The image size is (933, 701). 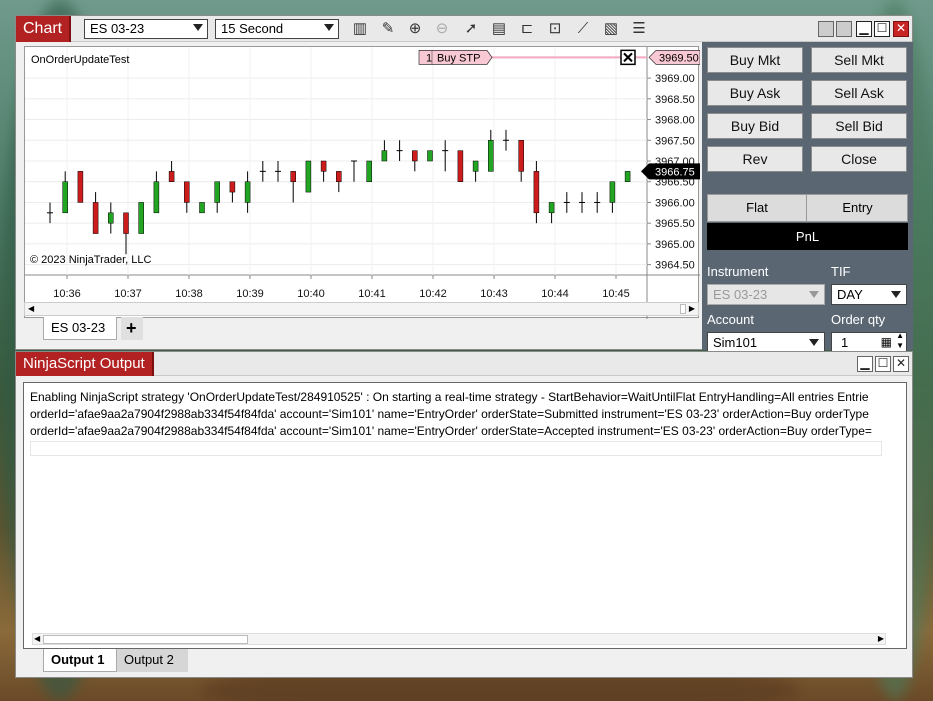 What do you see at coordinates (859, 60) in the screenshot?
I see `sell-mkt-button: Sell Mkt` at bounding box center [859, 60].